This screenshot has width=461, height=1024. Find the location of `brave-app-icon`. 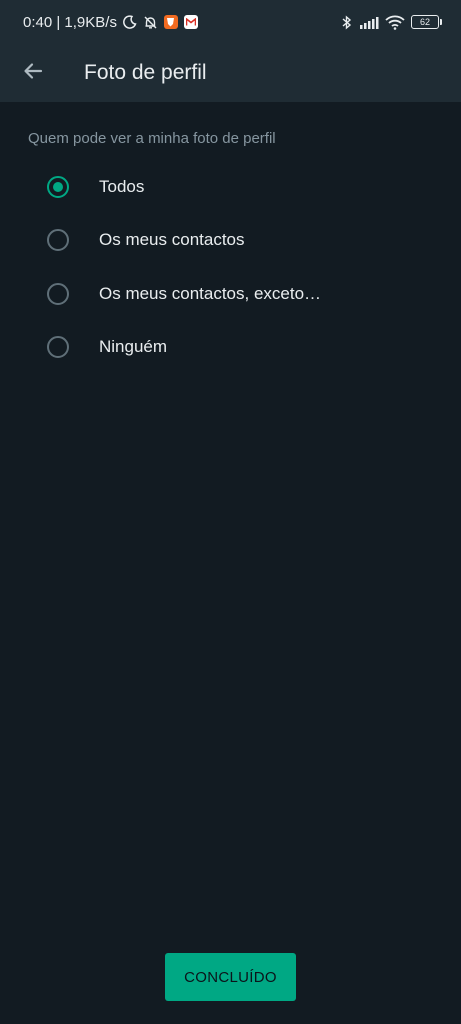

brave-app-icon is located at coordinates (170, 22).